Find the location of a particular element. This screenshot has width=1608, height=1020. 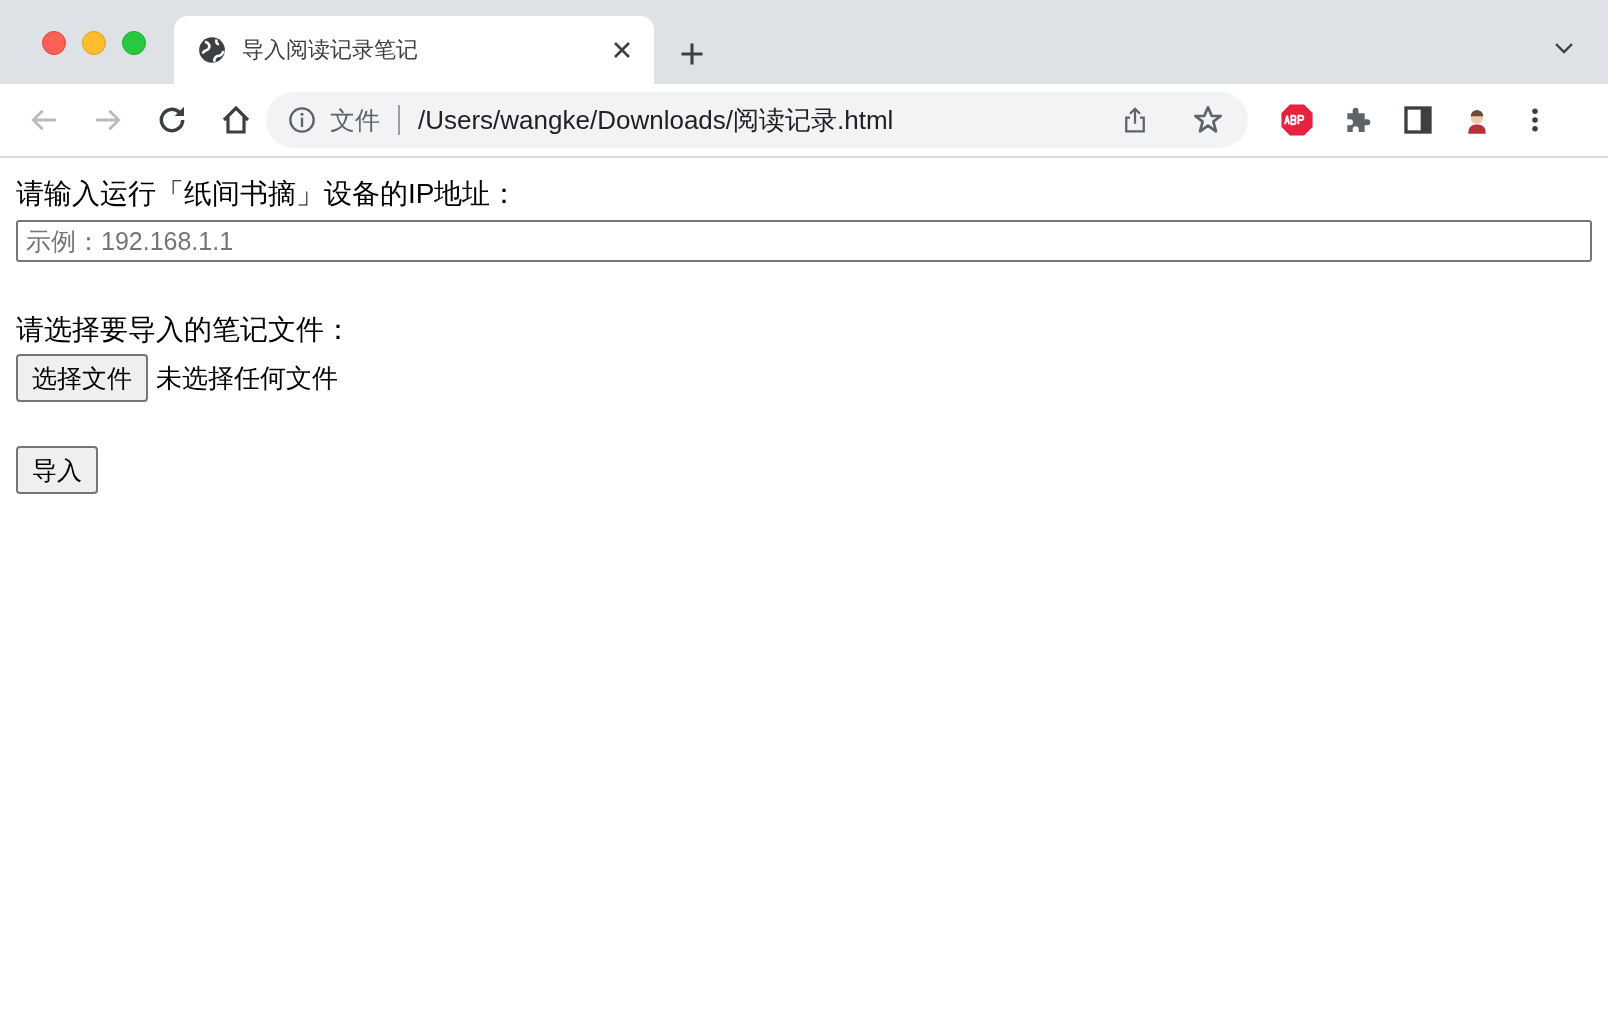

import-button: 导入 is located at coordinates (57, 470).